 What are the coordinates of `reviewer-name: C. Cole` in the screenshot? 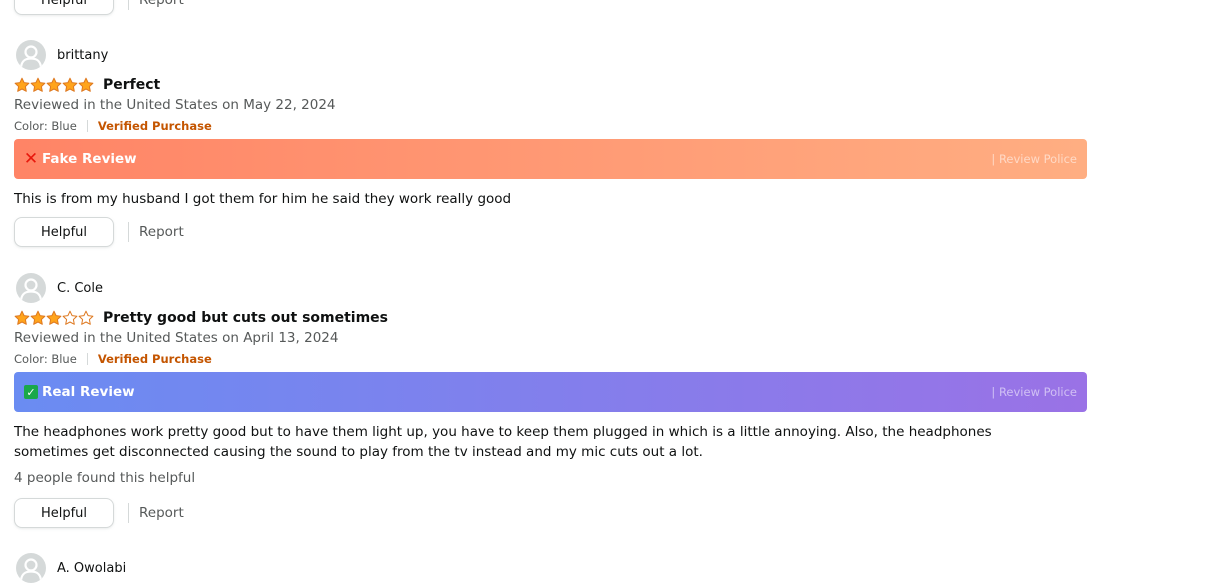 It's located at (80, 288).